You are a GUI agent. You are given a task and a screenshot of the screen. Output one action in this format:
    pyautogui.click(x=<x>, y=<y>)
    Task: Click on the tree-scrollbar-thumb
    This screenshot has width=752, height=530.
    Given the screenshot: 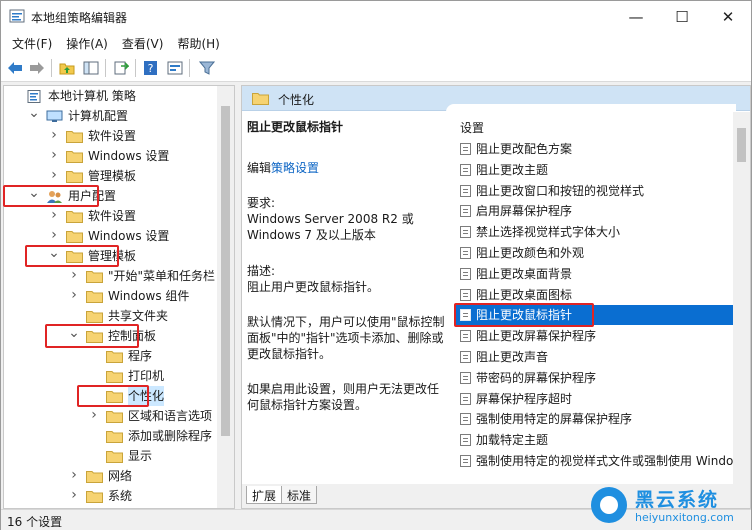 What is the action you would take?
    pyautogui.click(x=225, y=271)
    